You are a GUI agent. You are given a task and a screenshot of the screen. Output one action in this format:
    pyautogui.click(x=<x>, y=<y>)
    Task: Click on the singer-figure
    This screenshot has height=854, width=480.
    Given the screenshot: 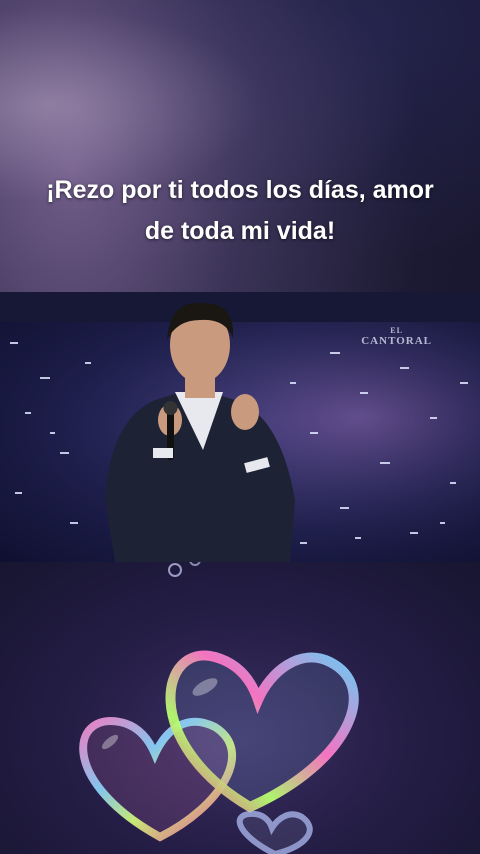 What is the action you would take?
    pyautogui.click(x=200, y=432)
    